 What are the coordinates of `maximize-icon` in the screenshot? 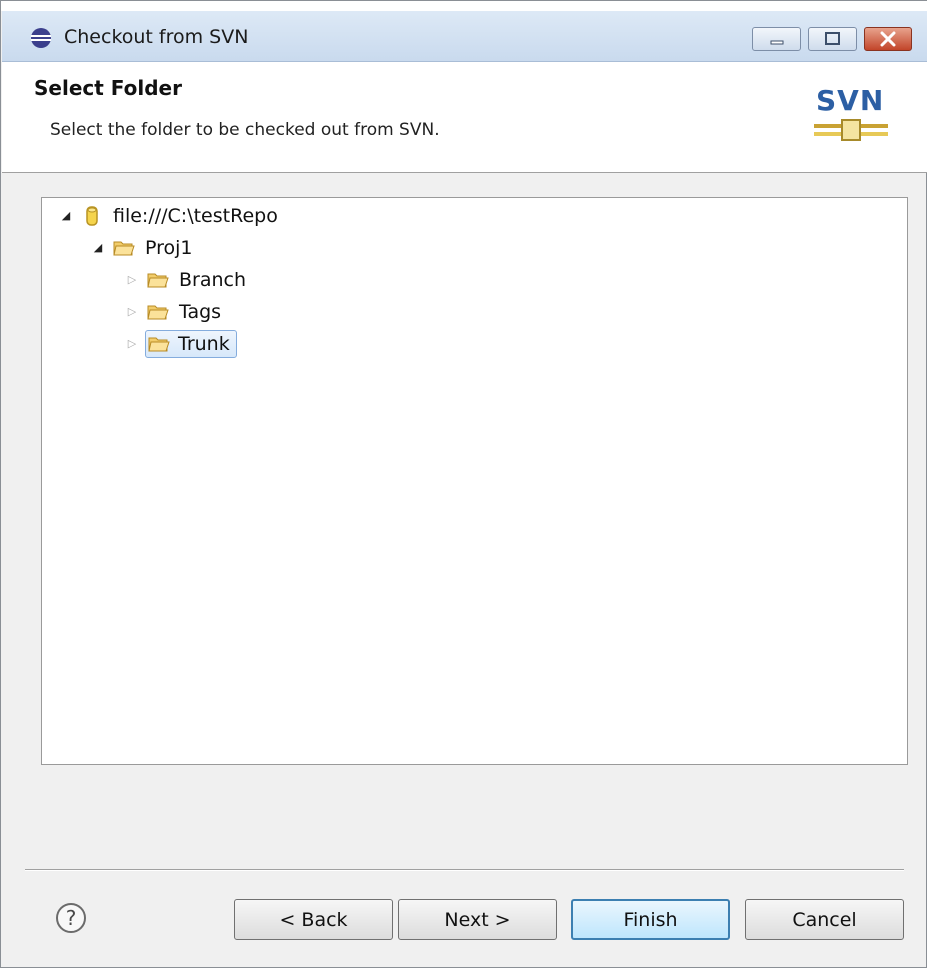 It's located at (832, 38).